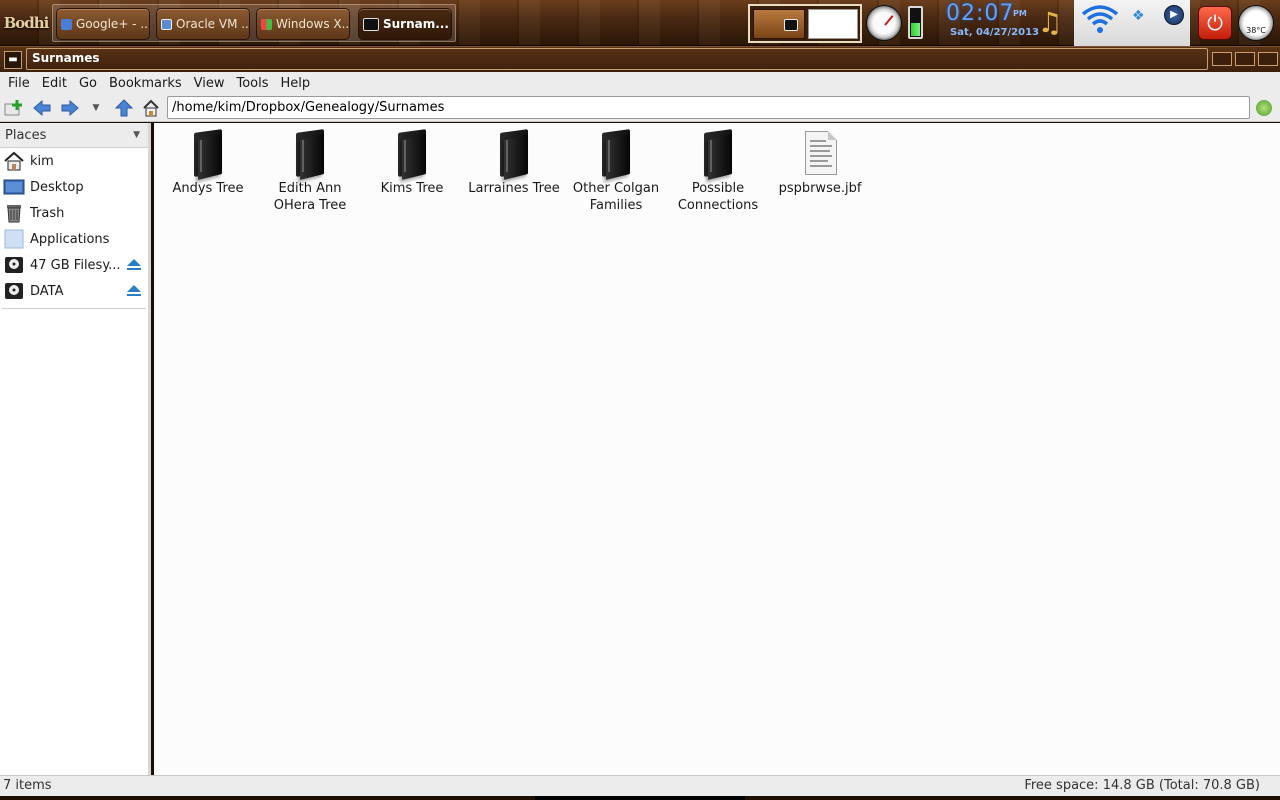 This screenshot has height=800, width=1280. I want to click on up-button, so click(124, 108).